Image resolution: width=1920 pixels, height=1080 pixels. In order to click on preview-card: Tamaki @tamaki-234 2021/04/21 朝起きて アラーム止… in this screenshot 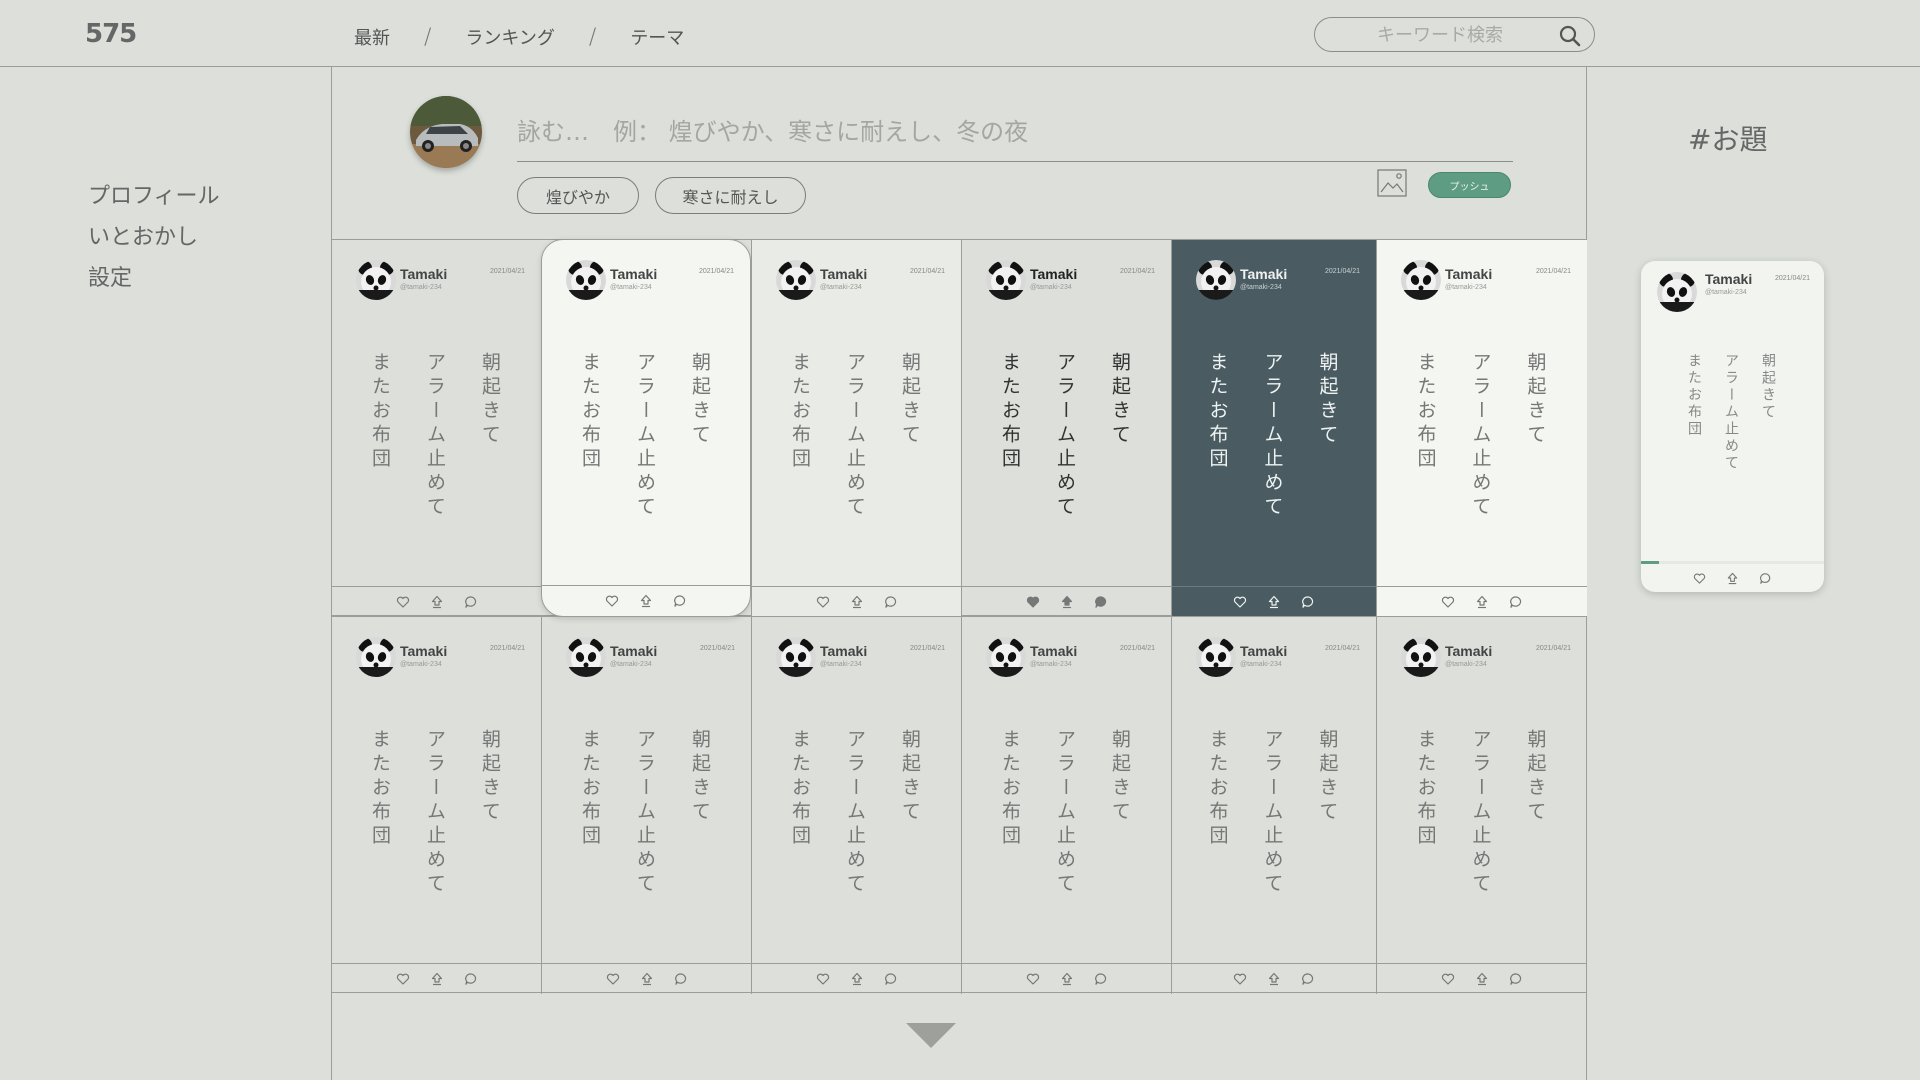, I will do `click(1732, 426)`.